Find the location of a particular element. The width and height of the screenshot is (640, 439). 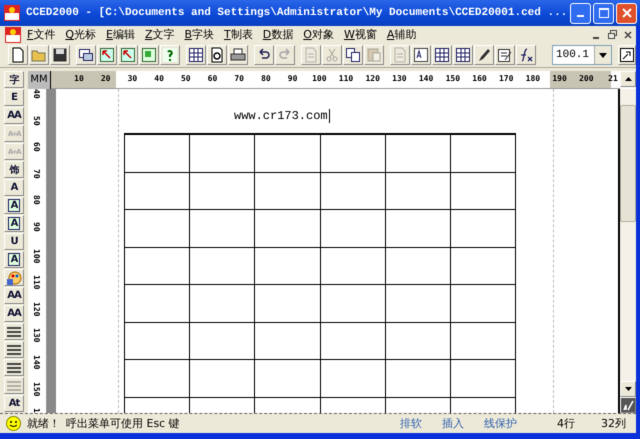

tool-button: At is located at coordinates (14, 403).